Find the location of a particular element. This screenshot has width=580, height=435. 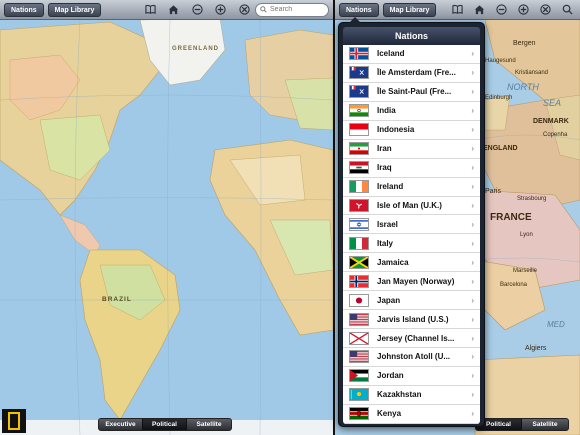

right-toolbar: Nations Map Library is located at coordinates (457, 10).